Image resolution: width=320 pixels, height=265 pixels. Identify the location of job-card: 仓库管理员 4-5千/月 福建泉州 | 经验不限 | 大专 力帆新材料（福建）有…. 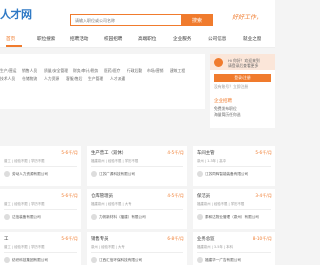
(137, 209).